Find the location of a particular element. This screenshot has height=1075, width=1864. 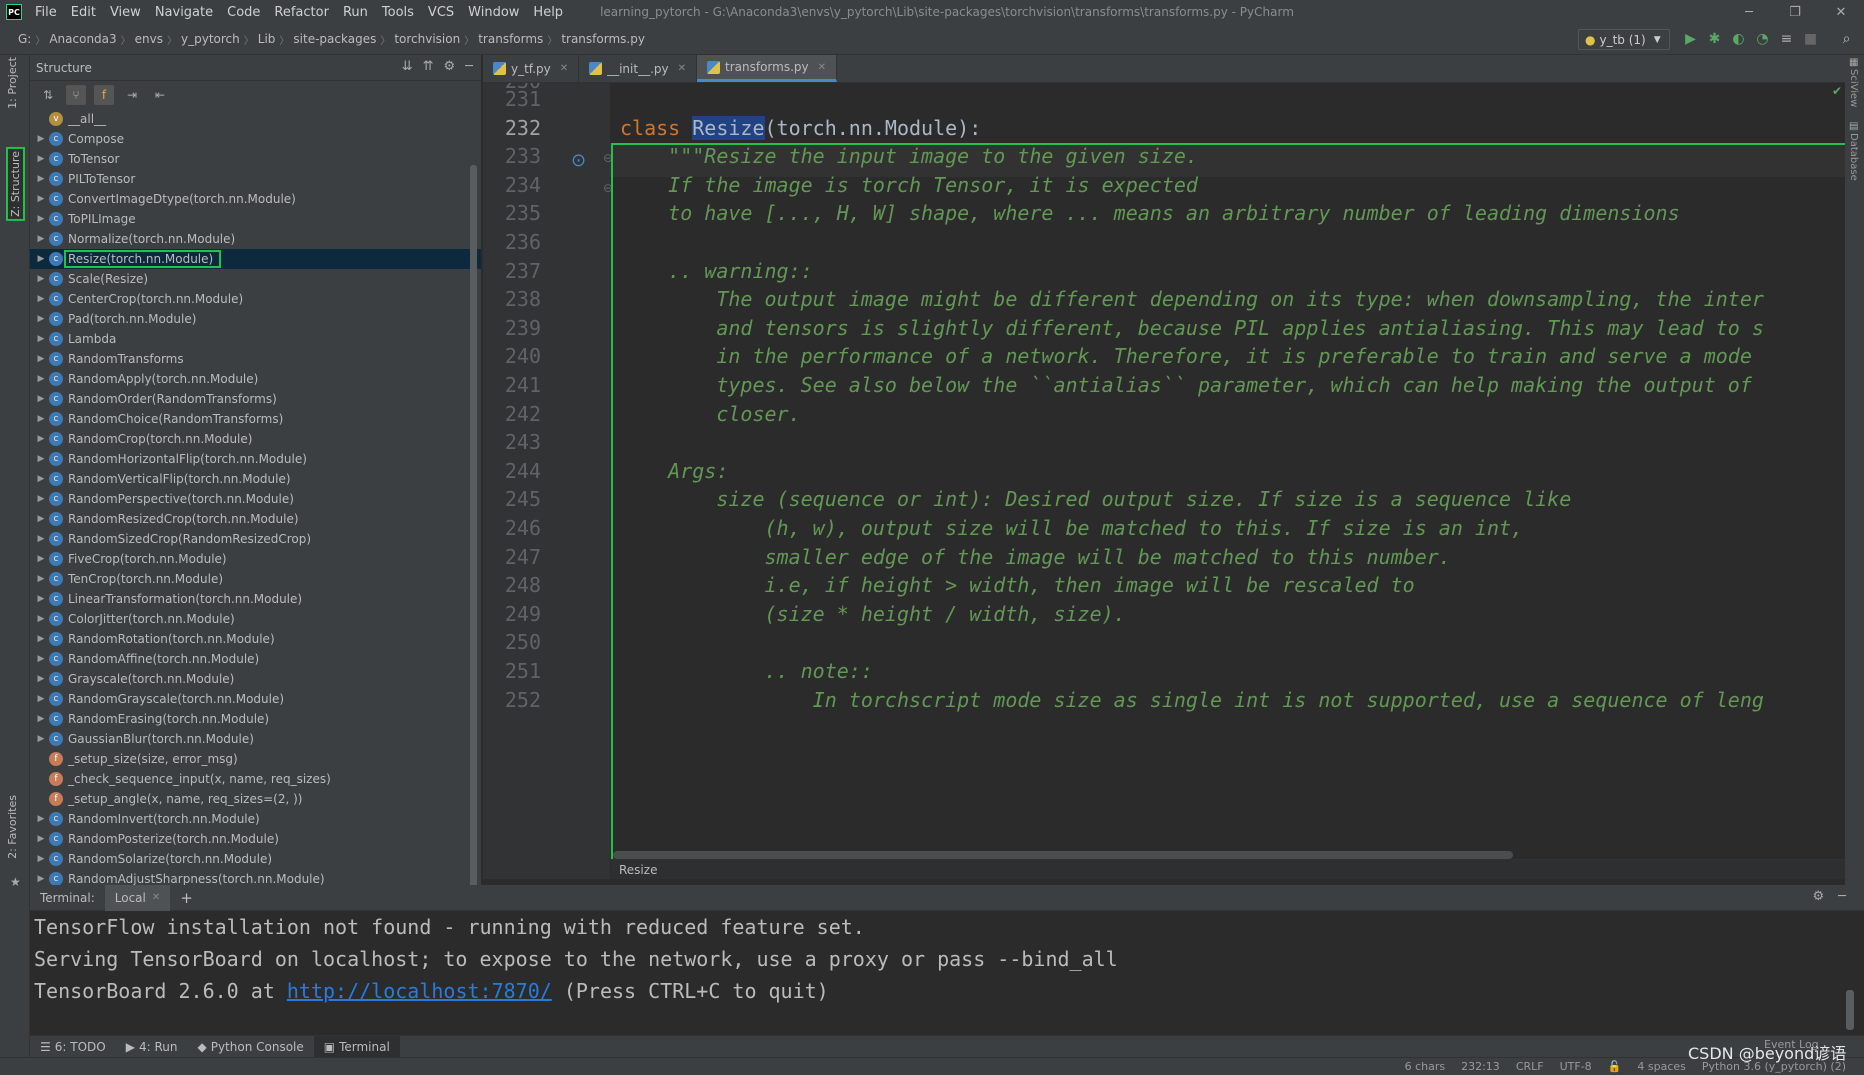

favorites-tool-tab: 2: Favorites is located at coordinates (12, 827).